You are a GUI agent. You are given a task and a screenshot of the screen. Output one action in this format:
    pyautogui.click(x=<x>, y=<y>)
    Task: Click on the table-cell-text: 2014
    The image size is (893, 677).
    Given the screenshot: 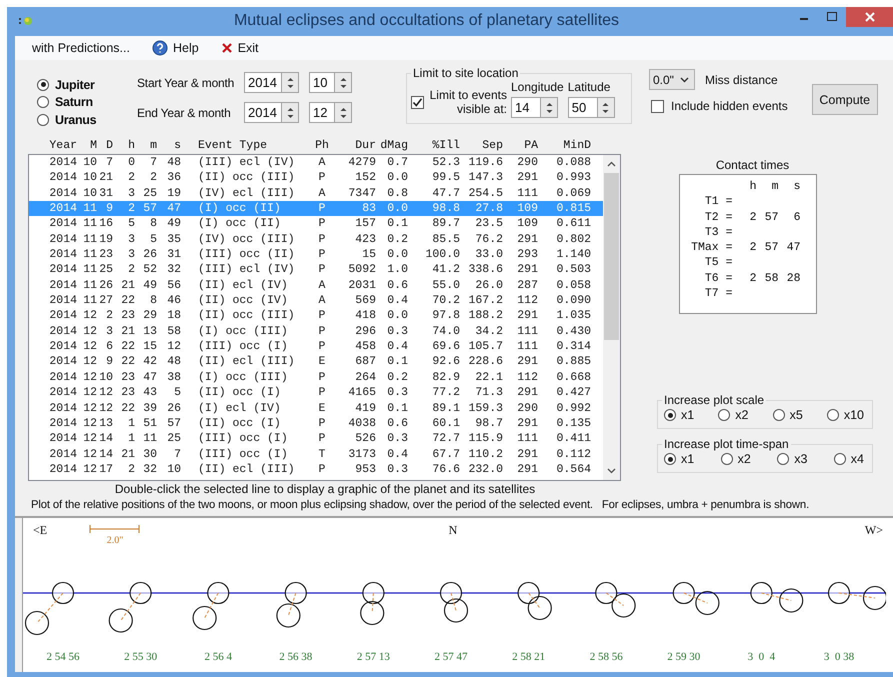 What is the action you would take?
    pyautogui.click(x=62, y=240)
    